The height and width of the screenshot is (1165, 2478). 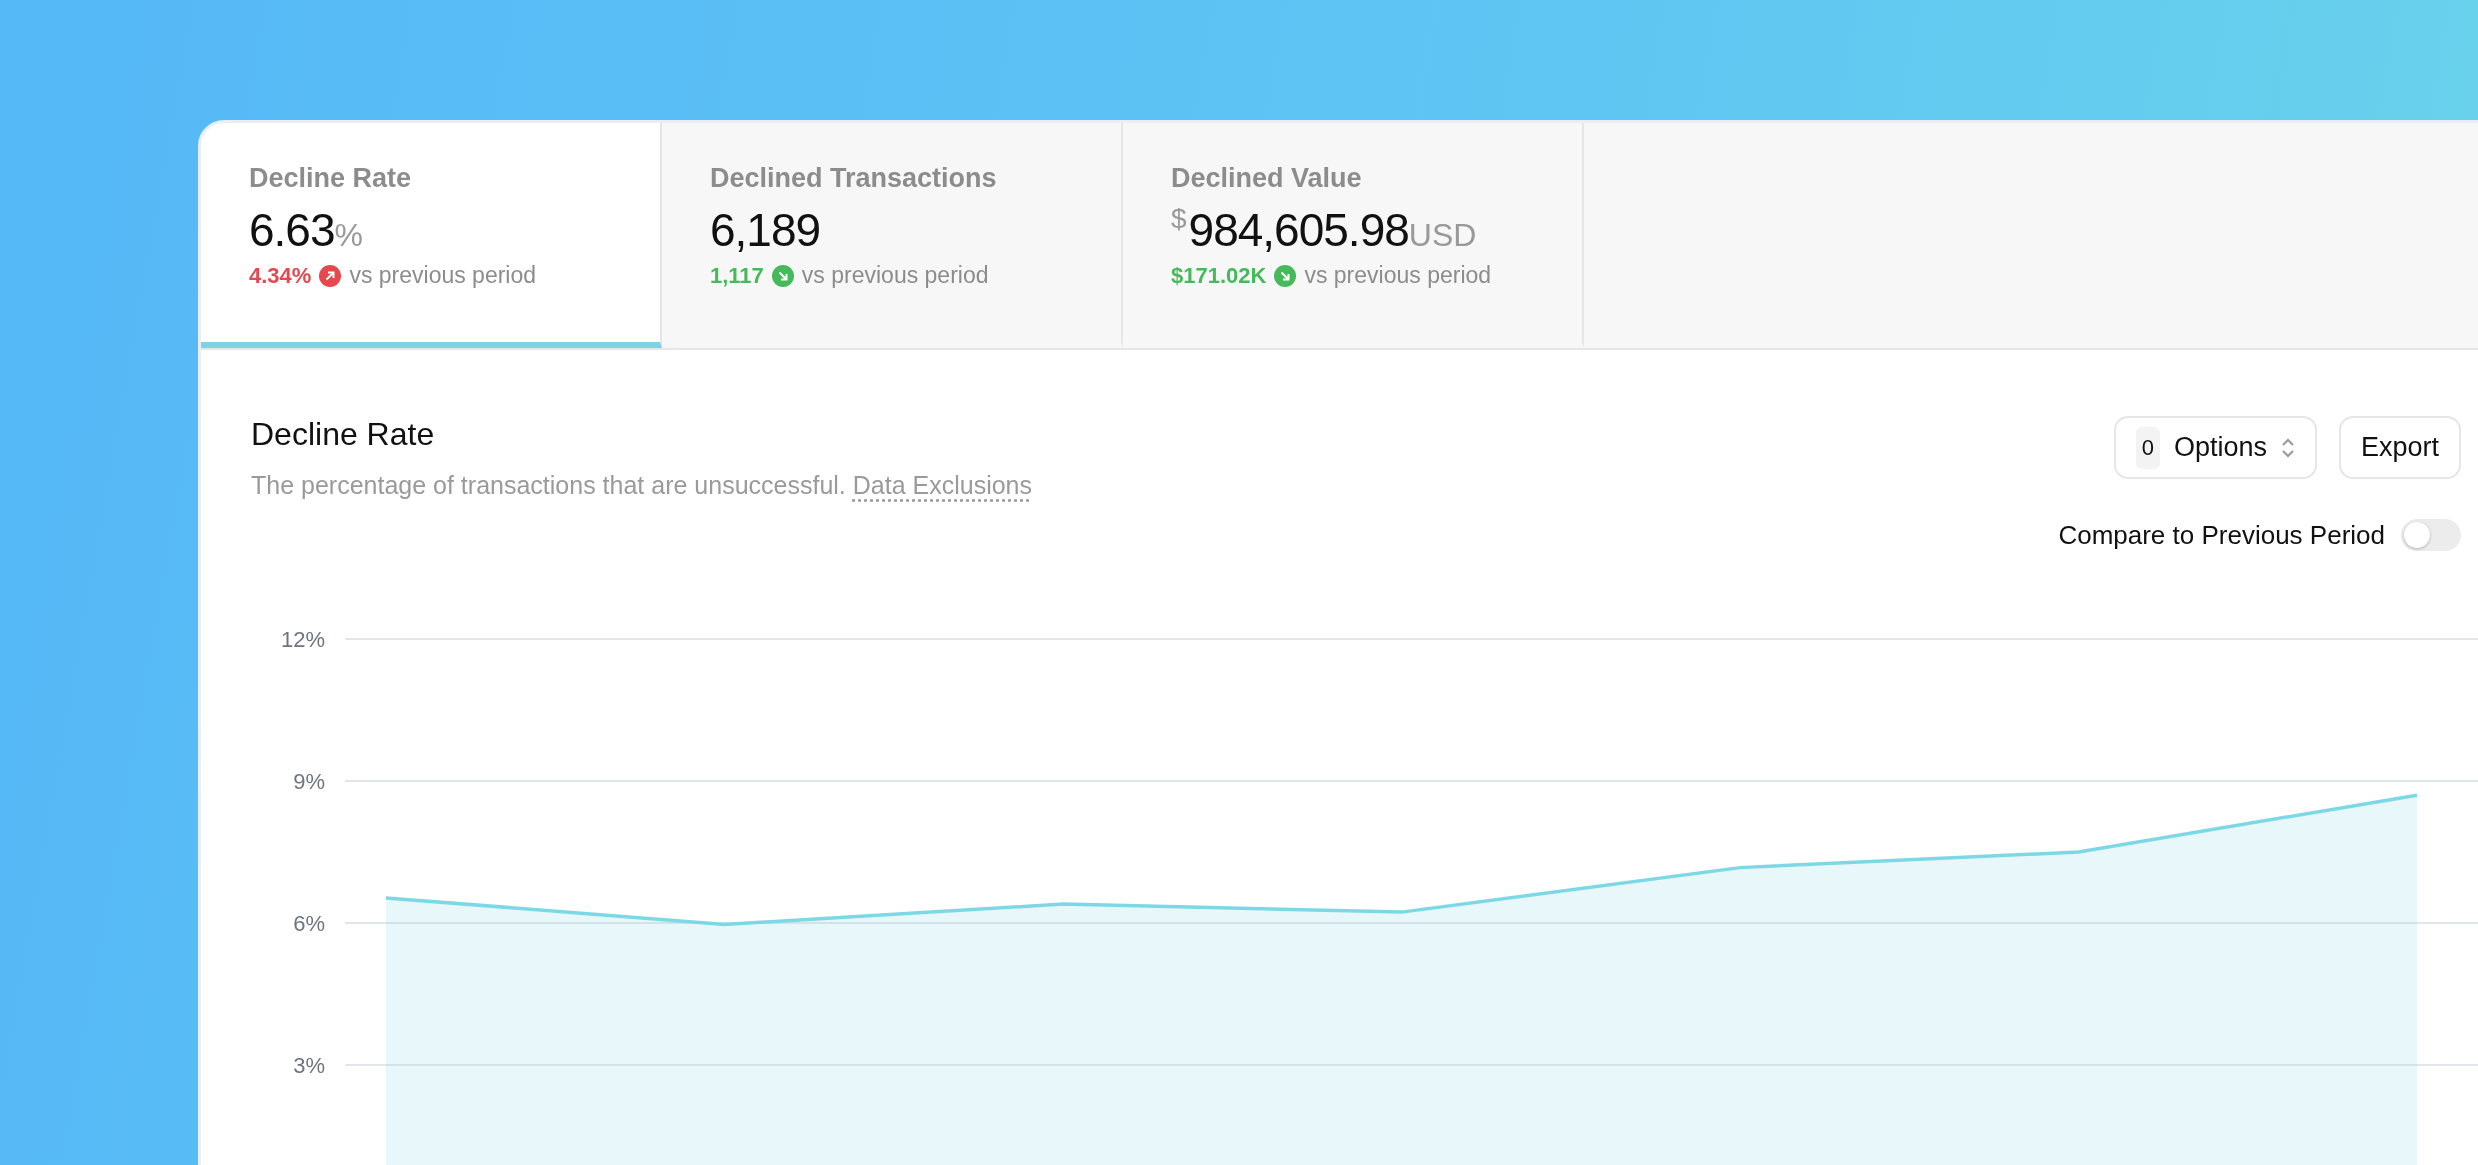 What do you see at coordinates (309, 781) in the screenshot?
I see `axis-label: 9%` at bounding box center [309, 781].